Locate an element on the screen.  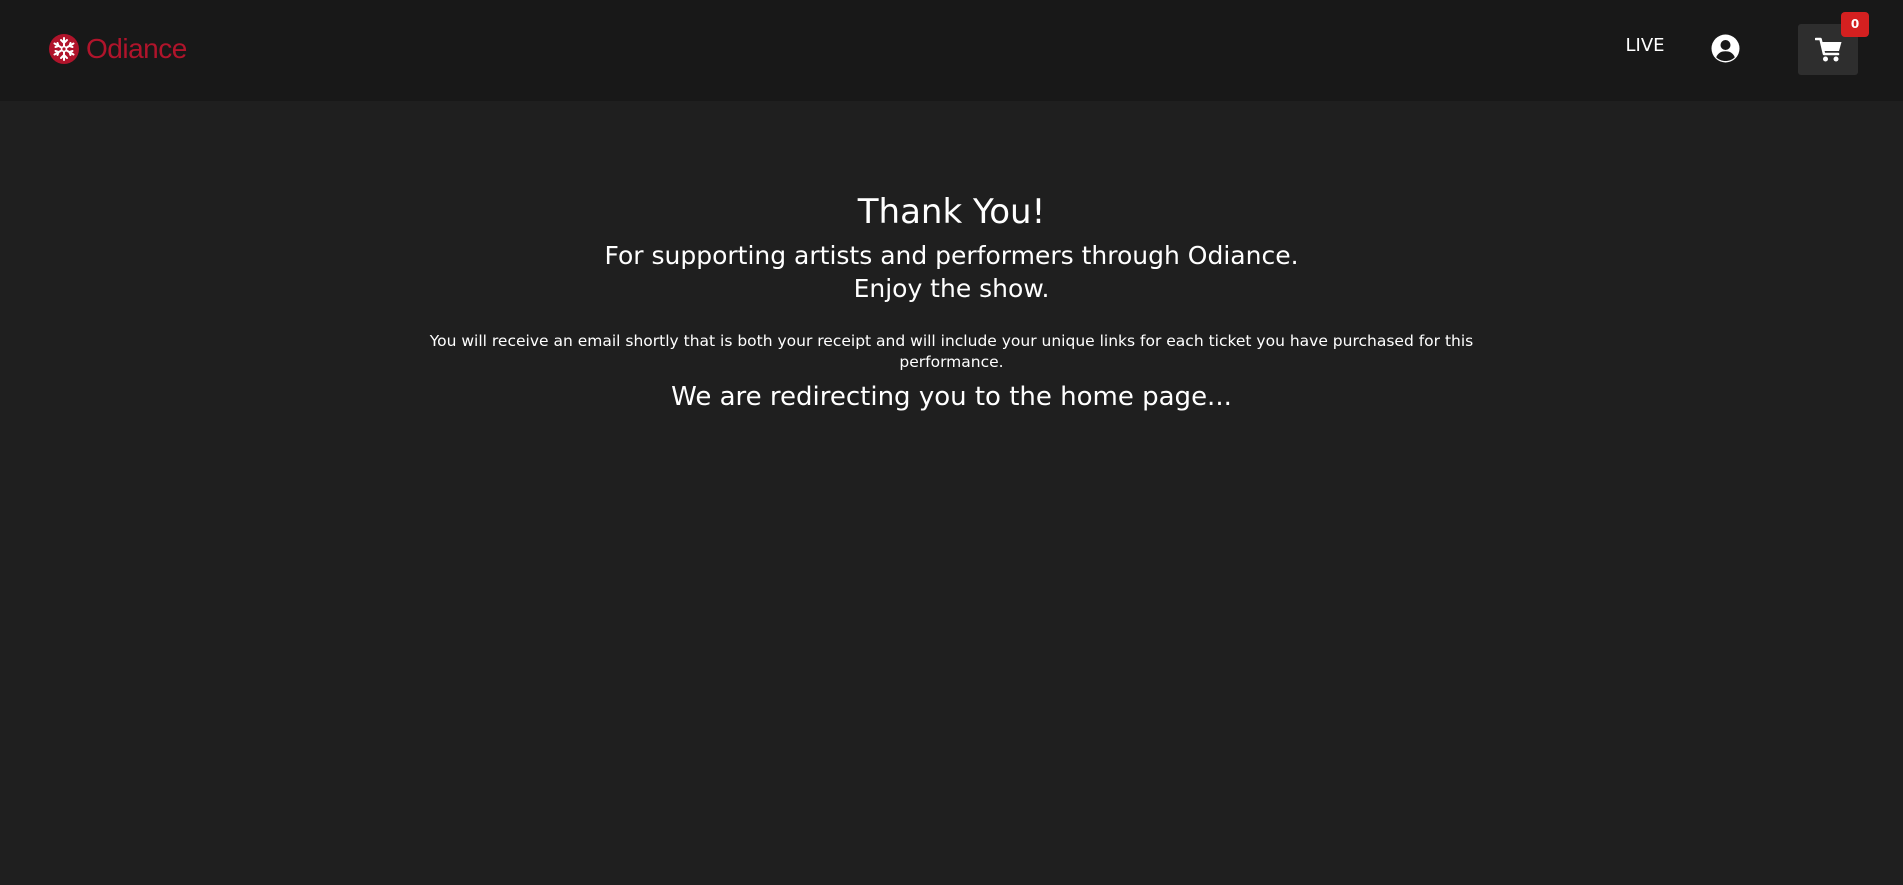
nav-live-link: LIVE is located at coordinates (1645, 46).